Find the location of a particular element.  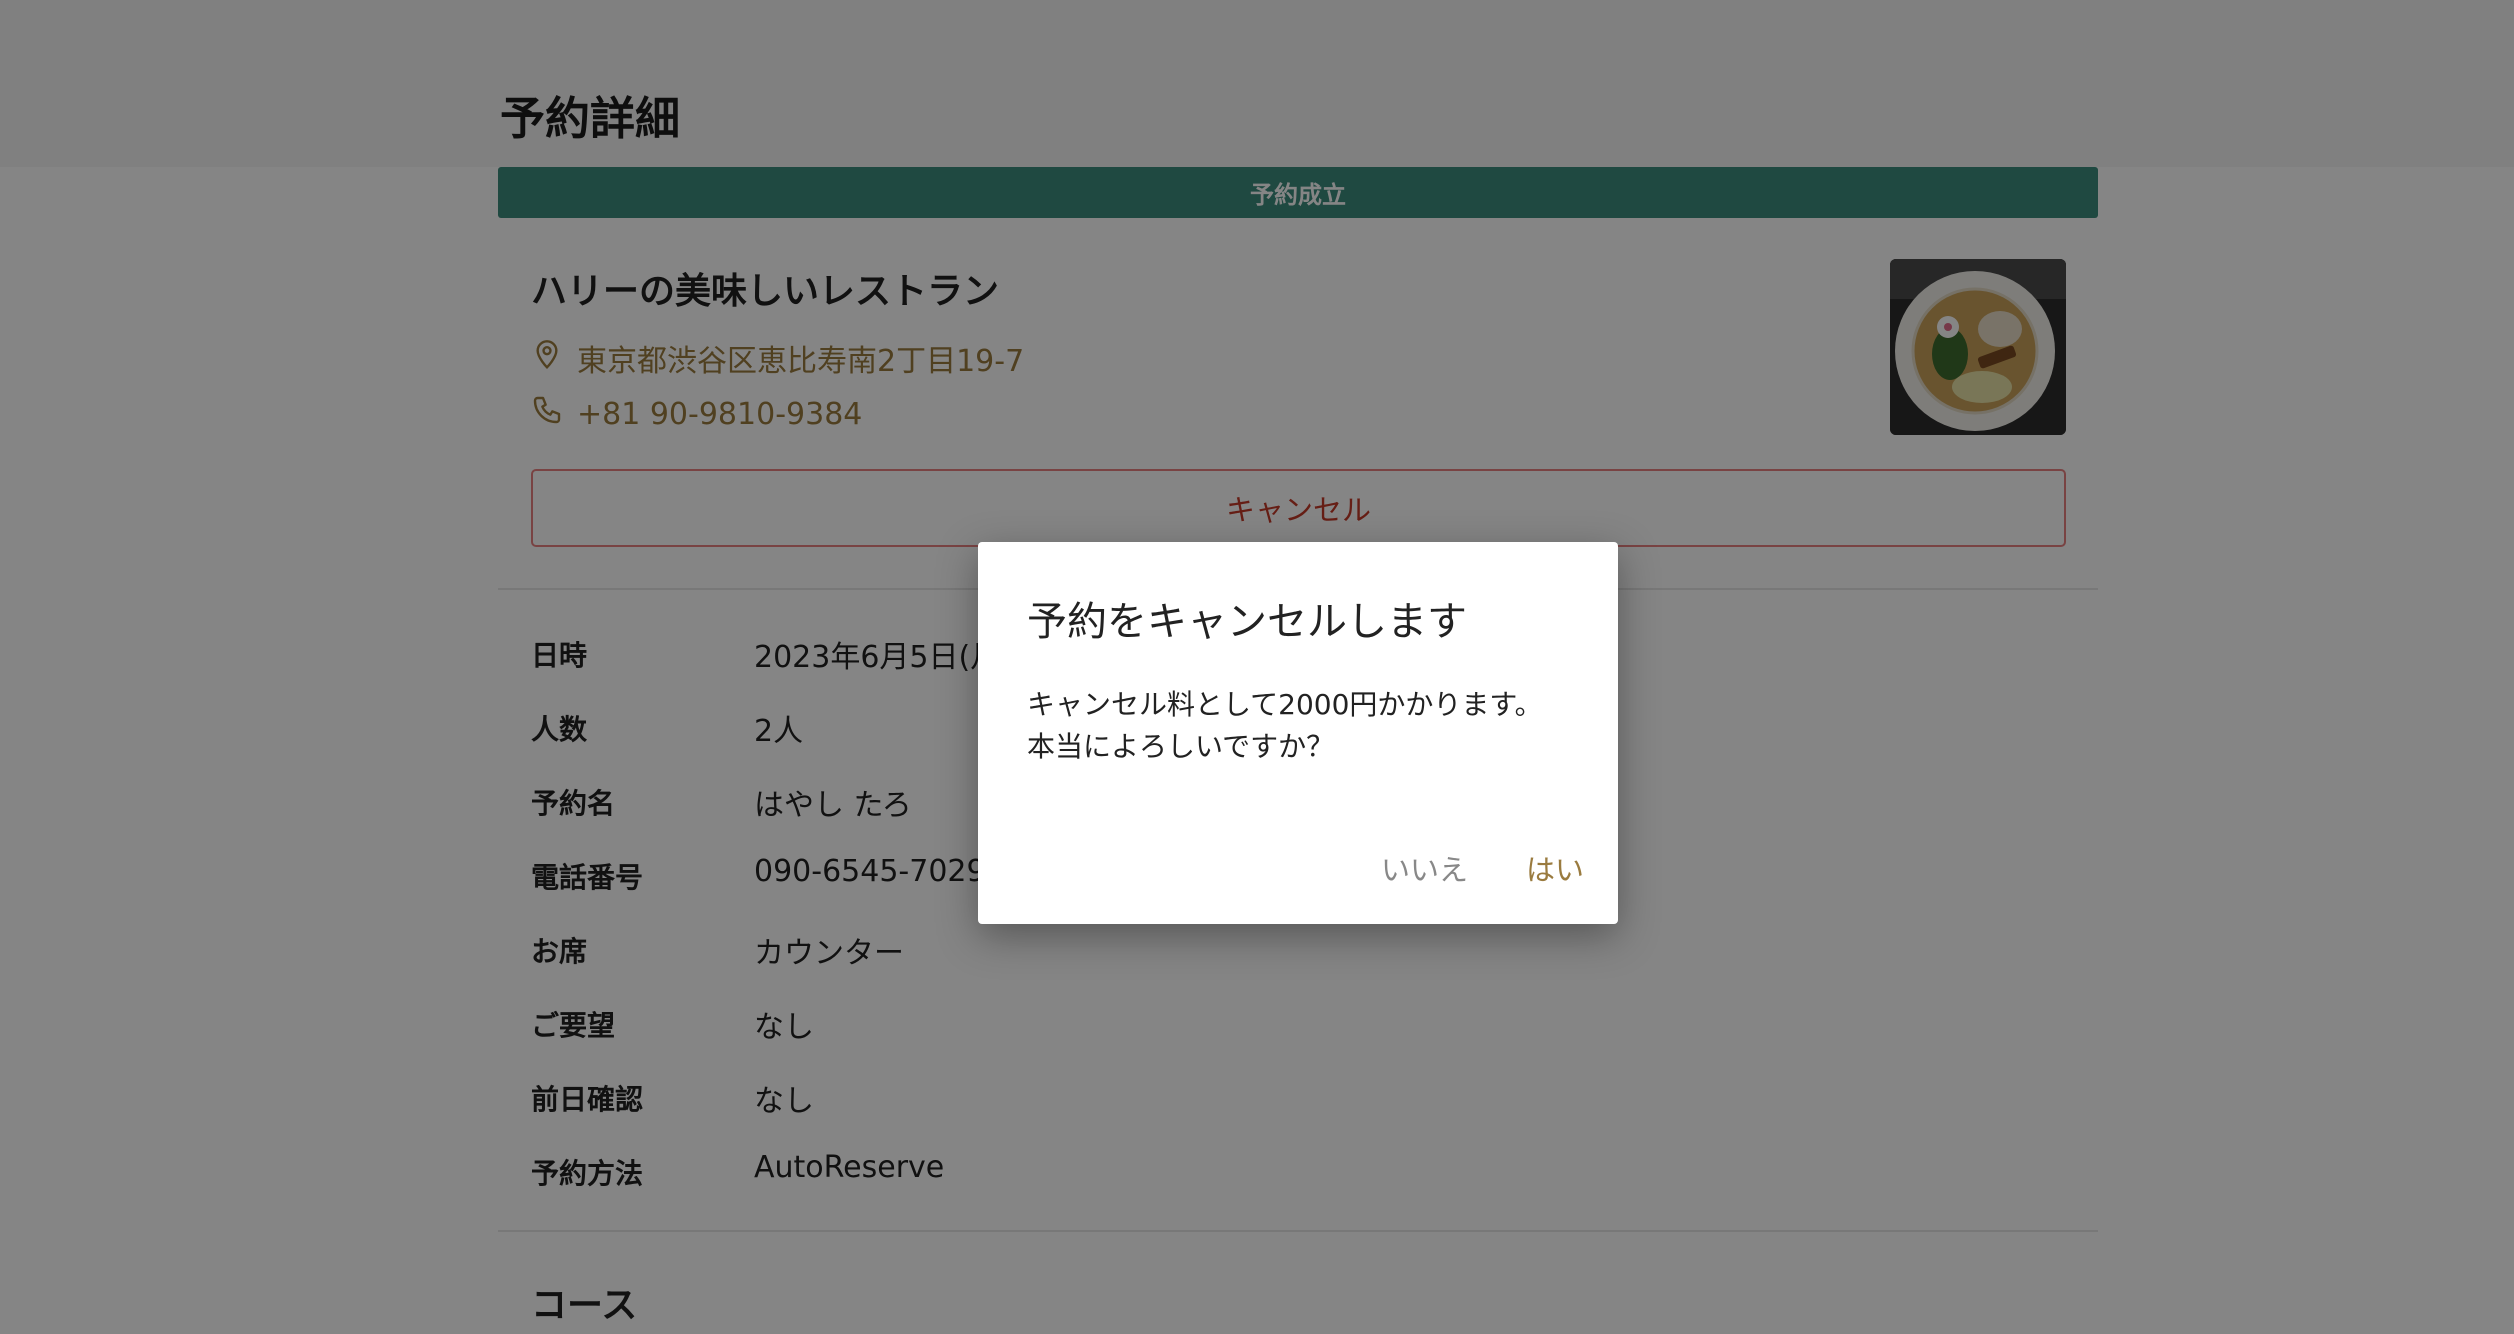

dialog-title: 予約をキャンセルします is located at coordinates (1247, 622).